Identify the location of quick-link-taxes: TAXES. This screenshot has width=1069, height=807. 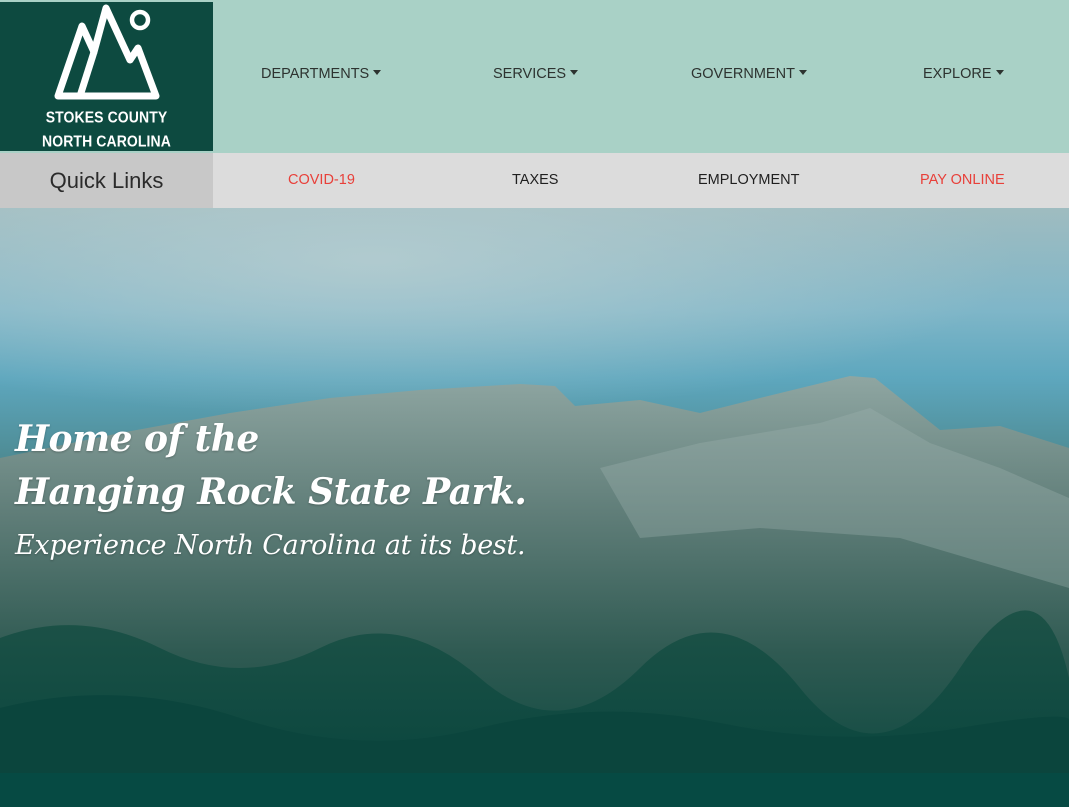
(535, 180).